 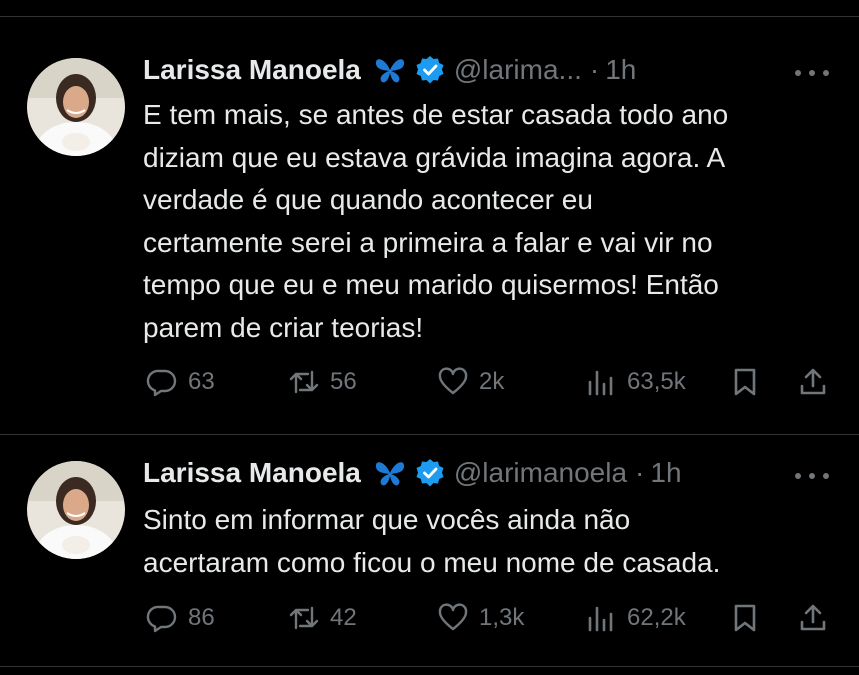 What do you see at coordinates (201, 617) in the screenshot?
I see `reply-count: 86` at bounding box center [201, 617].